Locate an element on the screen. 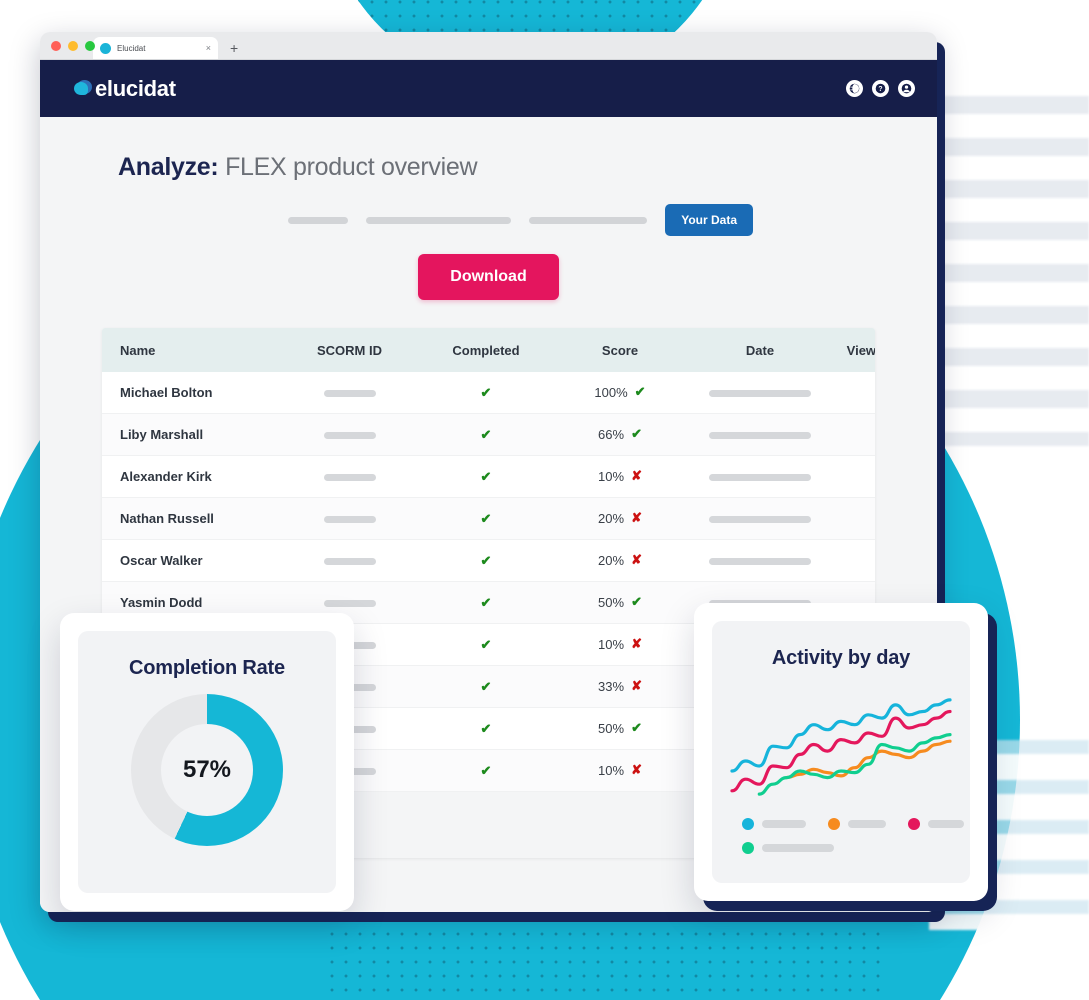 This screenshot has width=1089, height=1000. legend-dot-orange is located at coordinates (834, 824).